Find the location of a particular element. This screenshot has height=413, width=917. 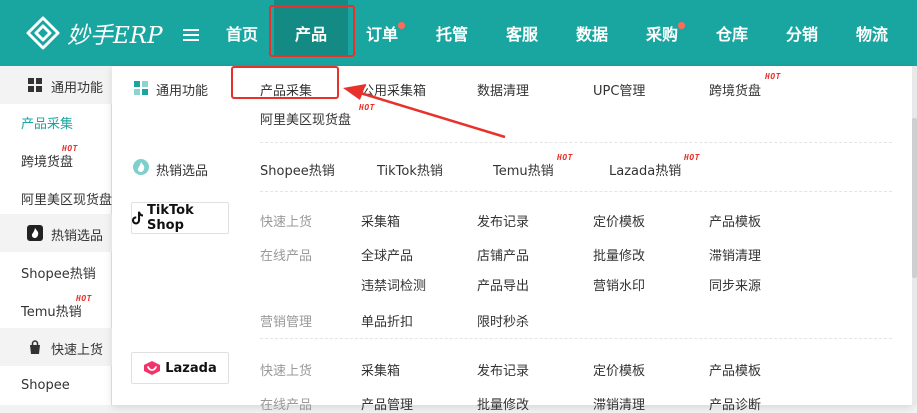

menu-item-shopee-hot: Shopee热销 is located at coordinates (297, 169).